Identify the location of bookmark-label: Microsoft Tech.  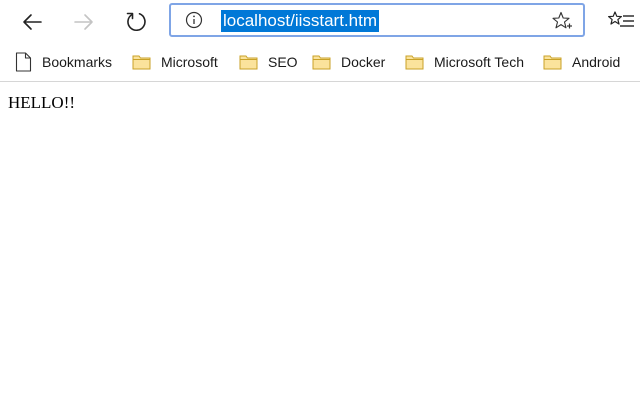
(479, 62).